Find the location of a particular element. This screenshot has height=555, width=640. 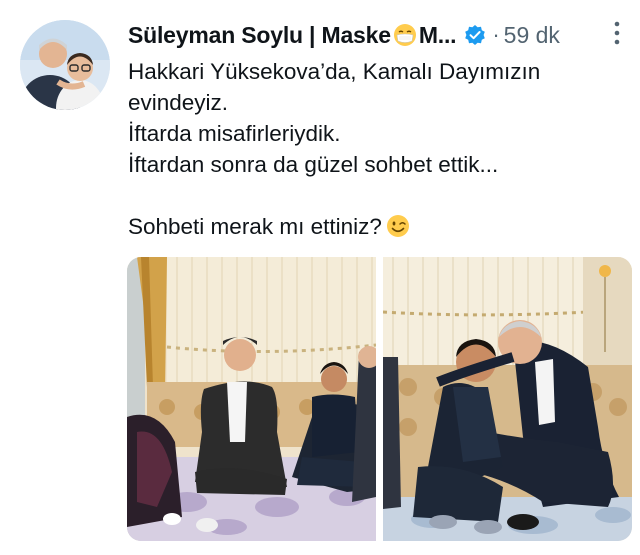

author-name: Süleyman Soylu | Maske is located at coordinates (259, 35).